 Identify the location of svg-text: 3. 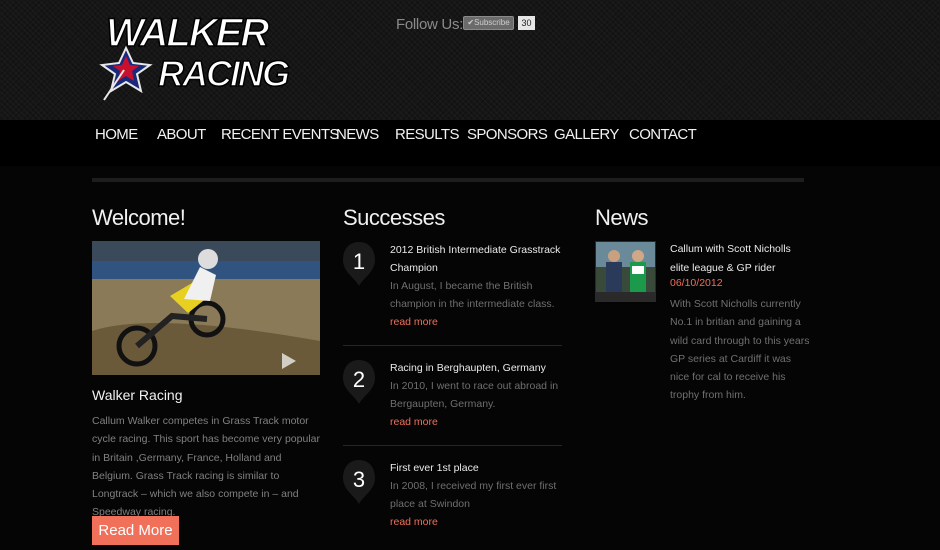
(359, 479).